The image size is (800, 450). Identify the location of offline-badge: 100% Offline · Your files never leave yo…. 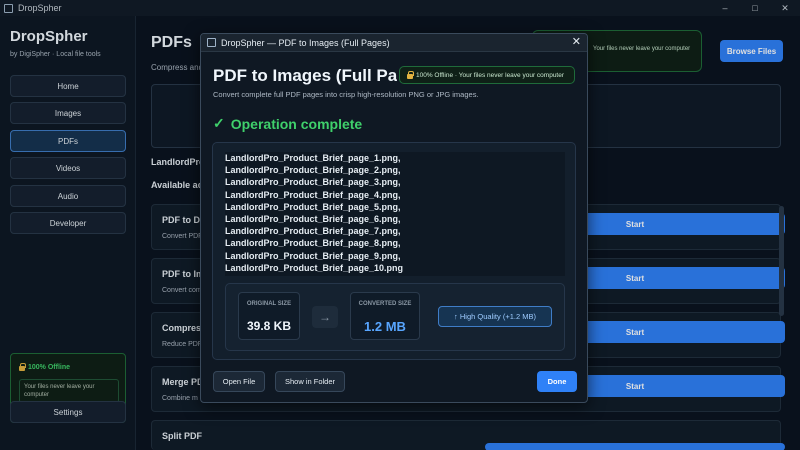
(487, 75).